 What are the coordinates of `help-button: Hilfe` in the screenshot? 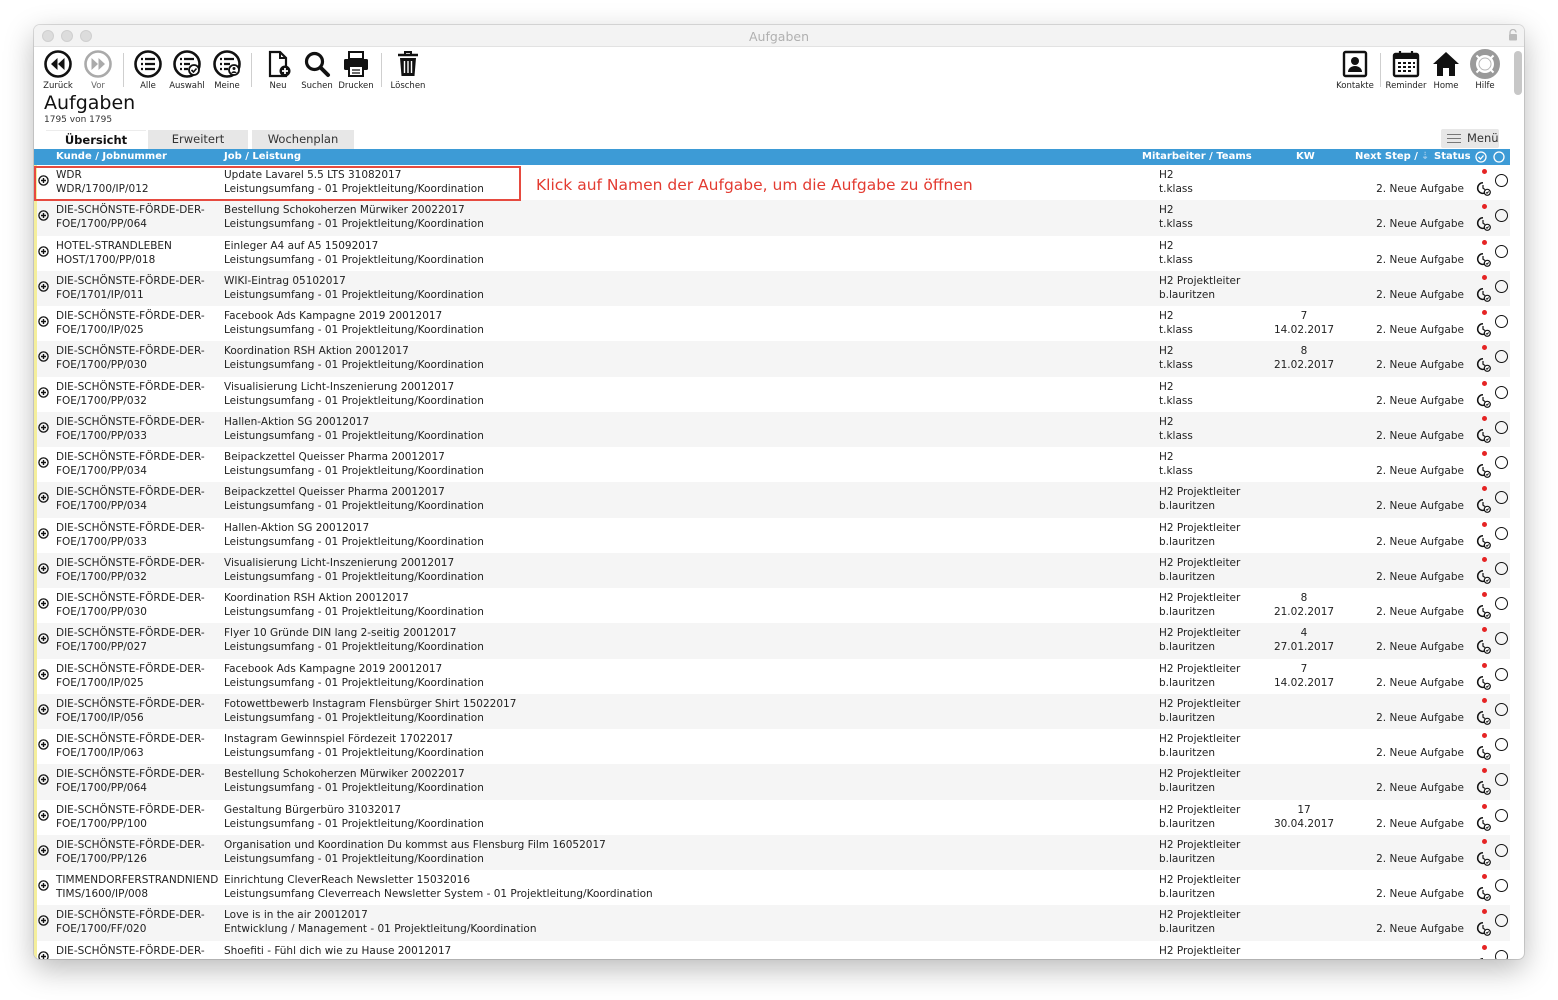 It's located at (1485, 70).